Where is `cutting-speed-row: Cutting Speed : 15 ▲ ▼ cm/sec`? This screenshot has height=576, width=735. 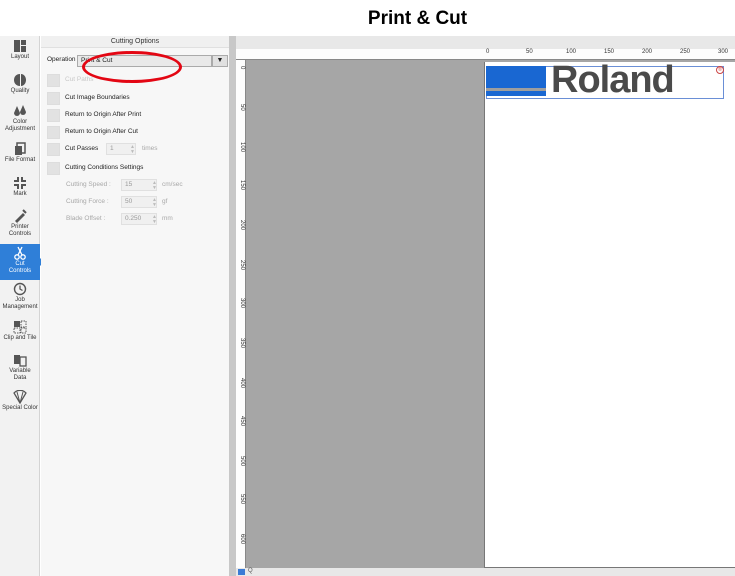 cutting-speed-row: Cutting Speed : 15 ▲ ▼ cm/sec is located at coordinates (126, 185).